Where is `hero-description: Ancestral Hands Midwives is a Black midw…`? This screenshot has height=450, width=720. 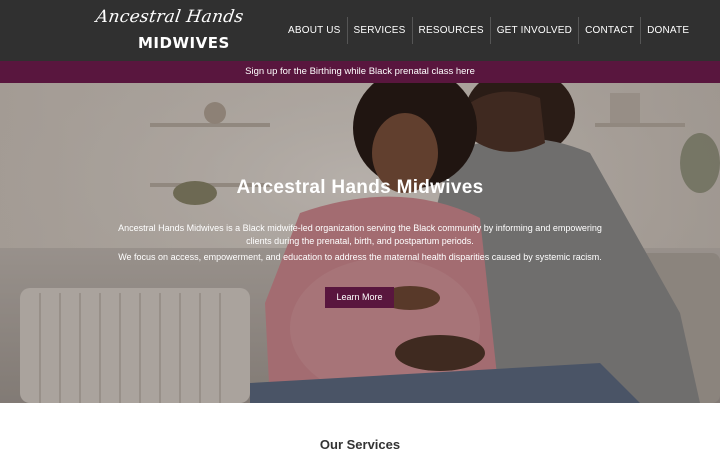
hero-description: Ancestral Hands Midwives is a Black midw… is located at coordinates (360, 234).